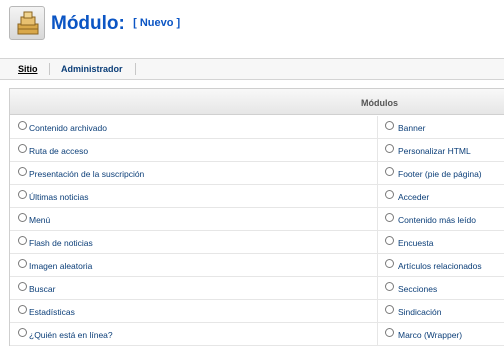 The height and width of the screenshot is (346, 504). I want to click on module-option: Flash de noticias, so click(194, 242).